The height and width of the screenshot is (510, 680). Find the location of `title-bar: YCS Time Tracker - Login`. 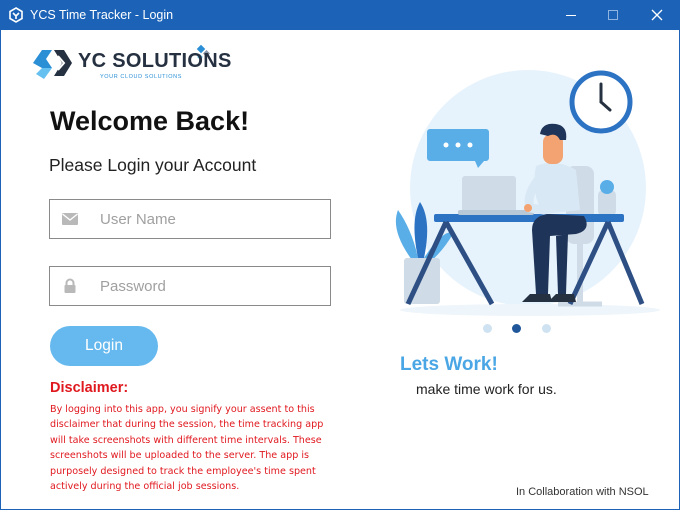

title-bar: YCS Time Tracker - Login is located at coordinates (340, 15).